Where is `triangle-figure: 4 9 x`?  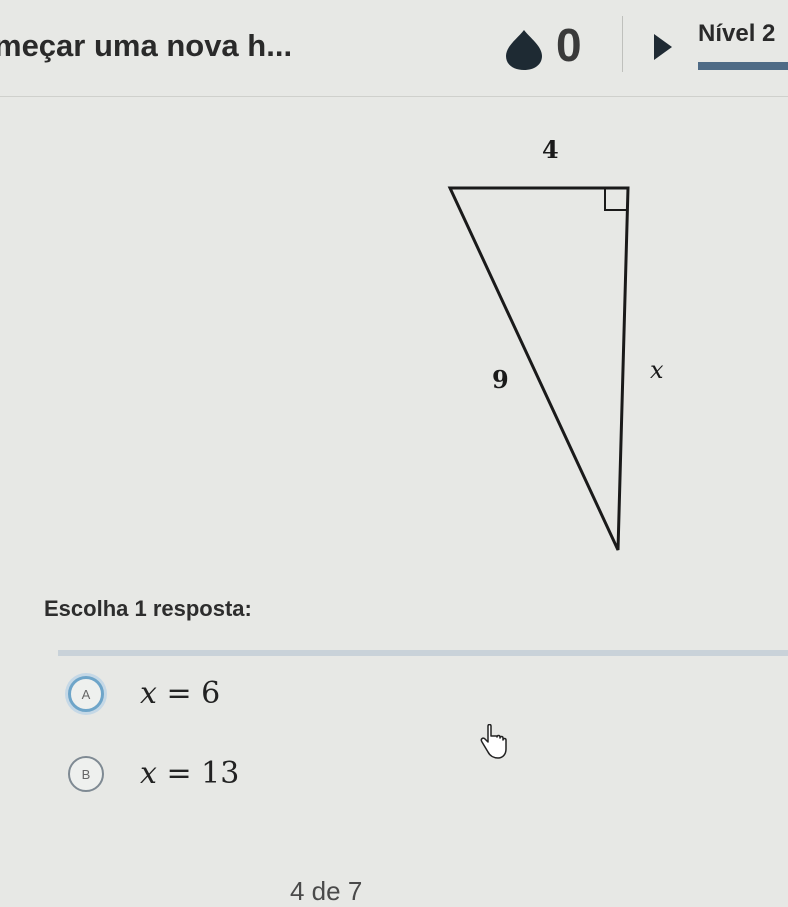 triangle-figure: 4 9 x is located at coordinates (555, 343).